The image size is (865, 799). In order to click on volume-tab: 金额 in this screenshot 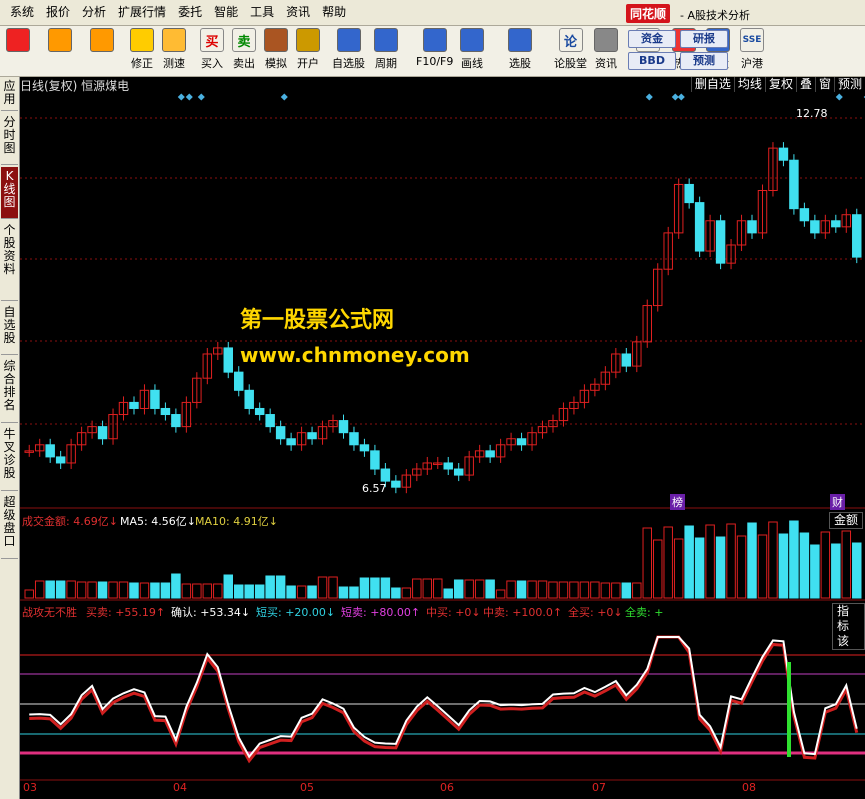, I will do `click(846, 520)`.